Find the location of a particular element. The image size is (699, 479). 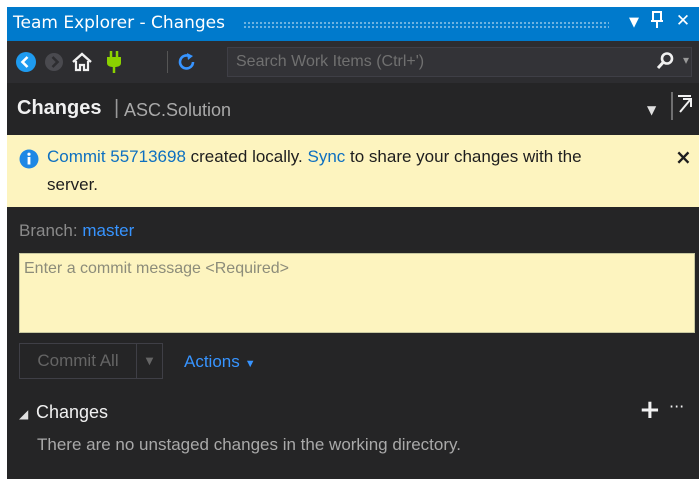

home-icon is located at coordinates (82, 62).